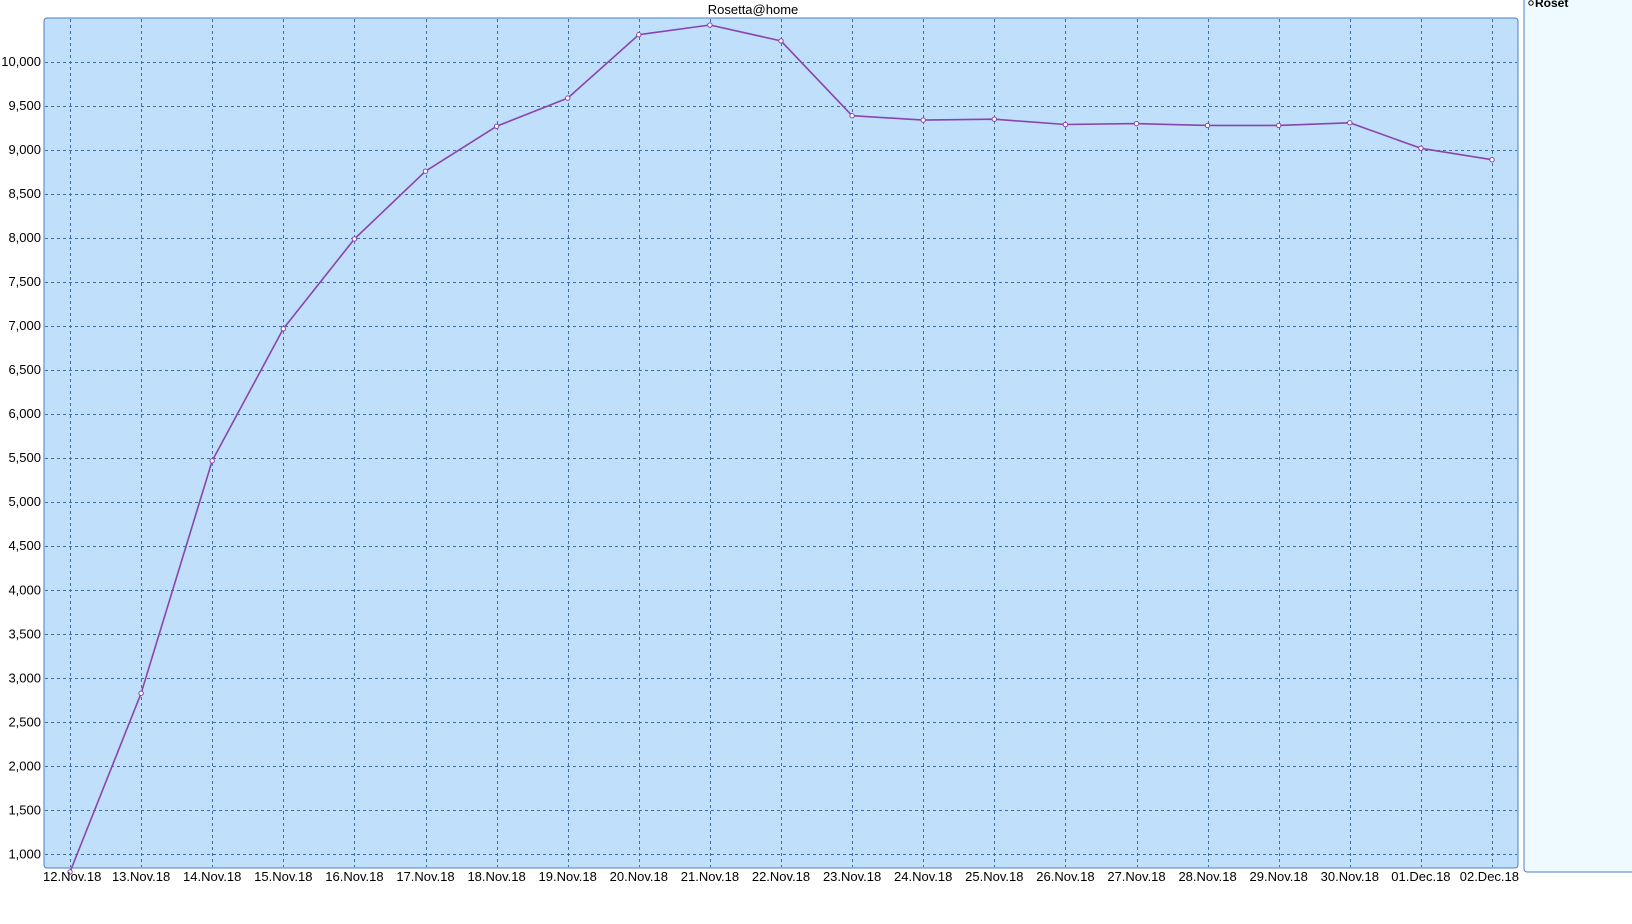 This screenshot has height=924, width=1632. Describe the element at coordinates (24, 545) in the screenshot. I see `y-tick-label: 4,500` at that location.